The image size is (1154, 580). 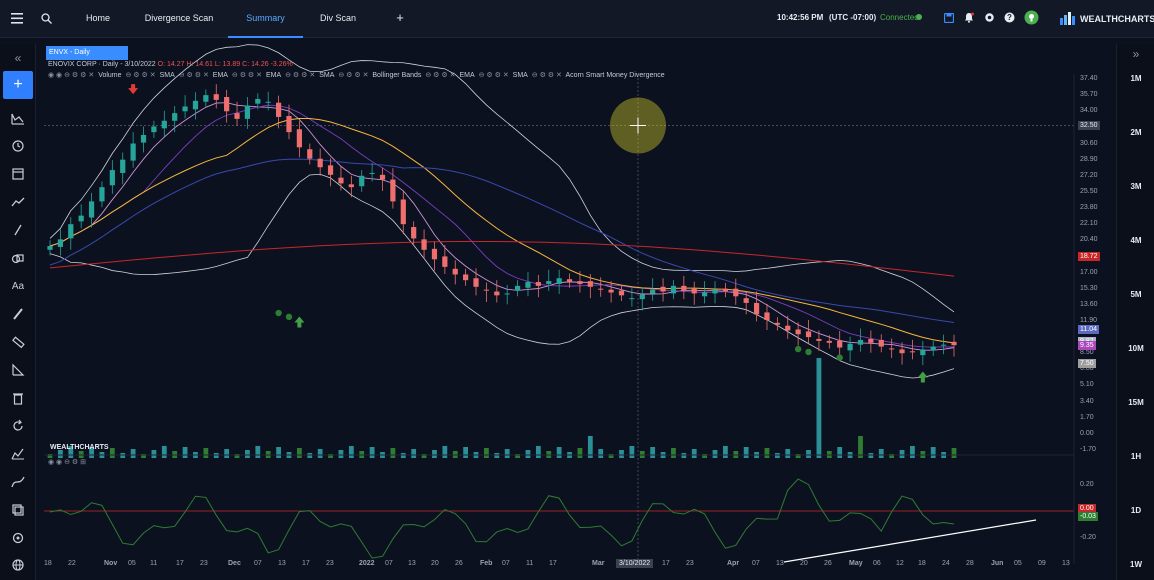 I want to click on date-tick-label: Feb, so click(x=486, y=563).